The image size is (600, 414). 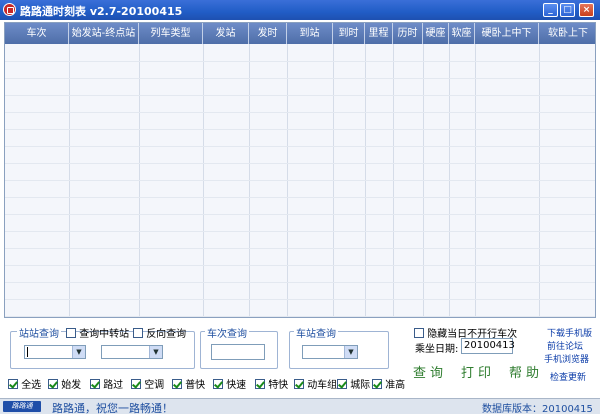 What do you see at coordinates (586, 10) in the screenshot?
I see `close-button: ×` at bounding box center [586, 10].